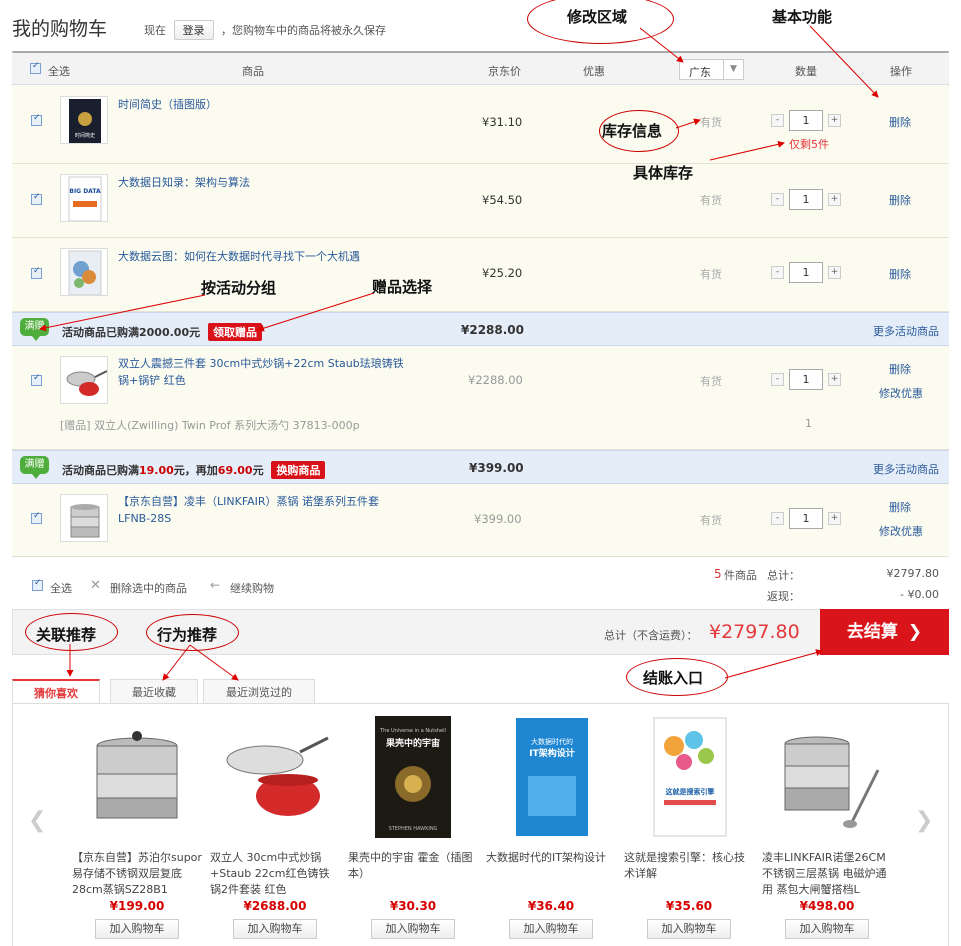 The height and width of the screenshot is (946, 961). What do you see at coordinates (827, 873) in the screenshot?
I see `product-name-link: 凌丰LINKFAIR诺堡26CM不锈钢三层蒸锅 电磁炉通用 蒸包大闸蟹搭档L` at bounding box center [827, 873].